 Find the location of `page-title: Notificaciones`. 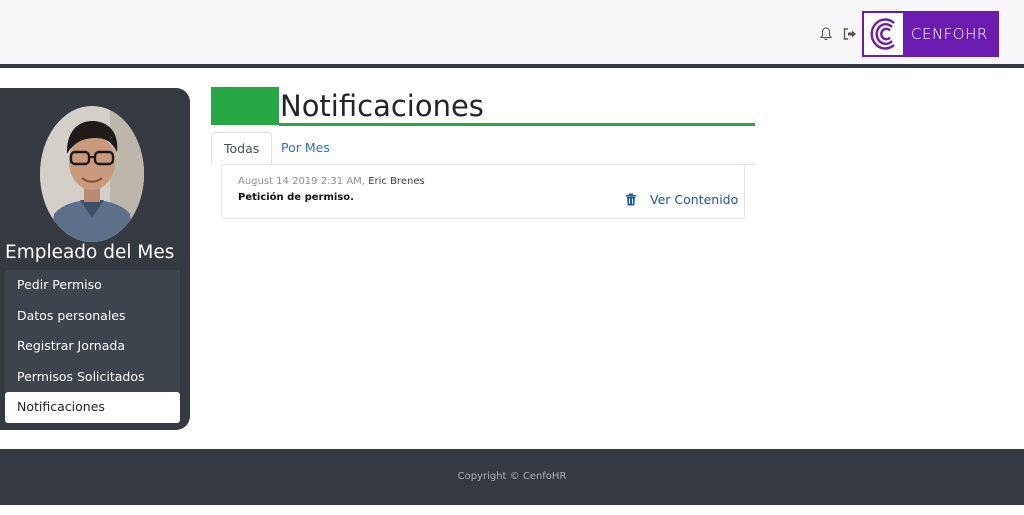

page-title: Notificaciones is located at coordinates (382, 106).